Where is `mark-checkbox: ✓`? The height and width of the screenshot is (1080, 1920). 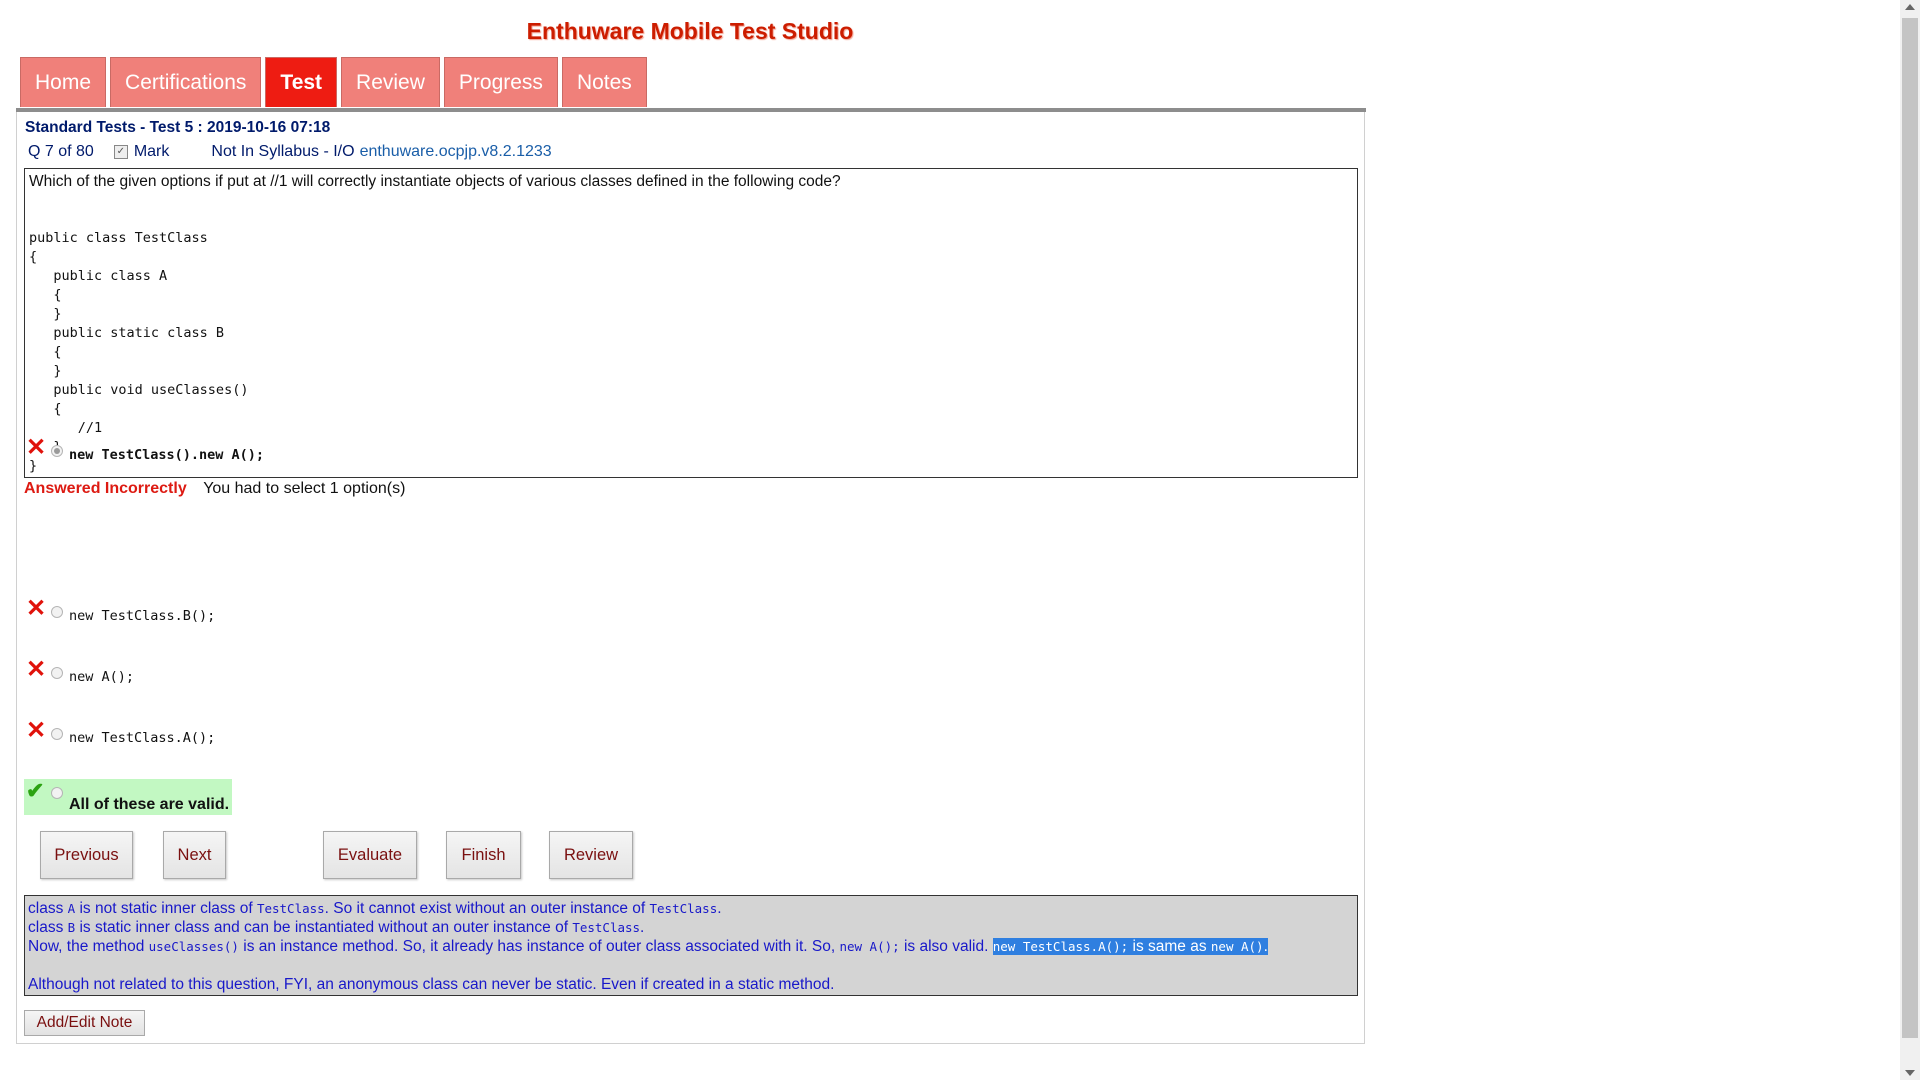
mark-checkbox: ✓ is located at coordinates (120, 152).